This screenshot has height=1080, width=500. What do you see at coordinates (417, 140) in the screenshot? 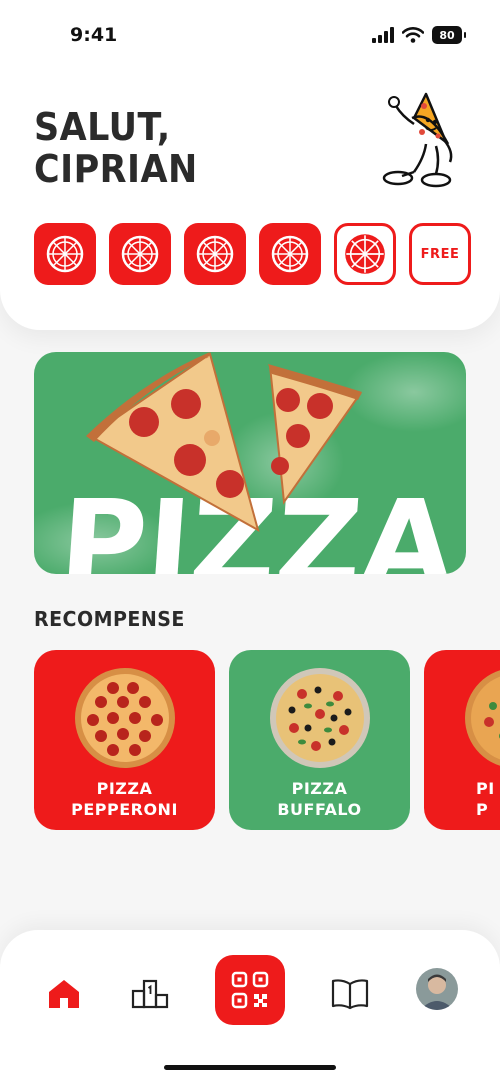
I see `pizza-mascot-illustration` at bounding box center [417, 140].